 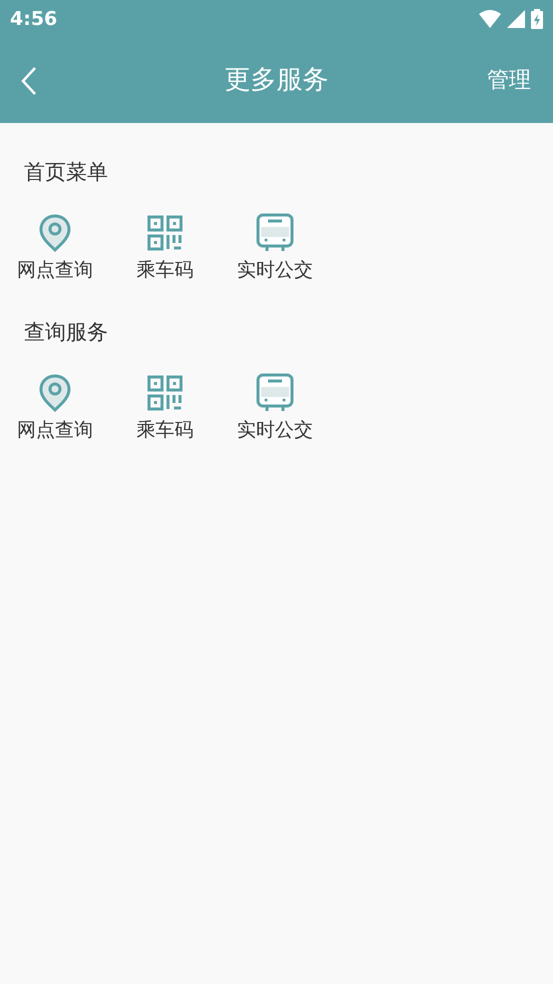 I want to click on battery-icon, so click(x=537, y=19).